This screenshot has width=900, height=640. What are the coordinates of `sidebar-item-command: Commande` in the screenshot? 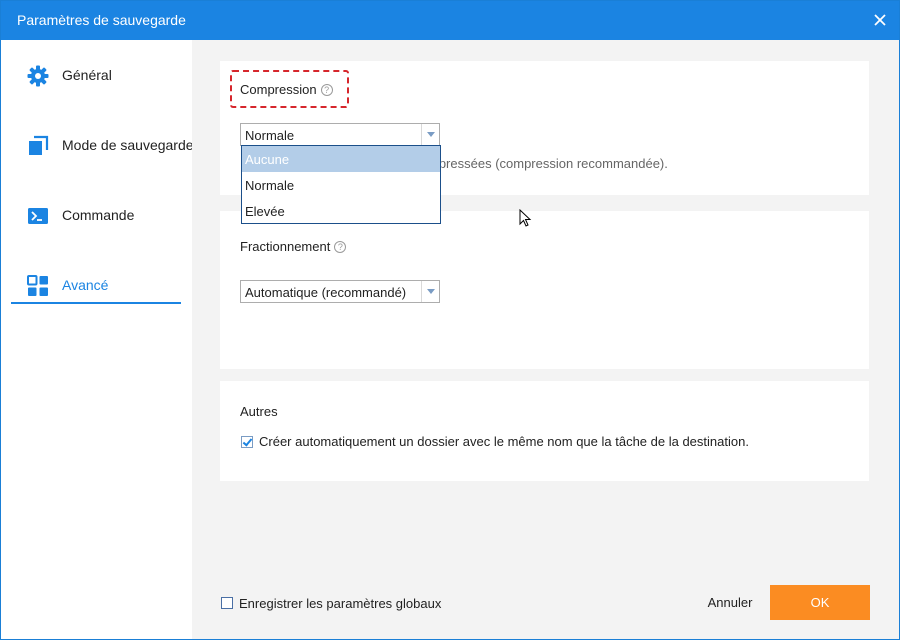 It's located at (96, 216).